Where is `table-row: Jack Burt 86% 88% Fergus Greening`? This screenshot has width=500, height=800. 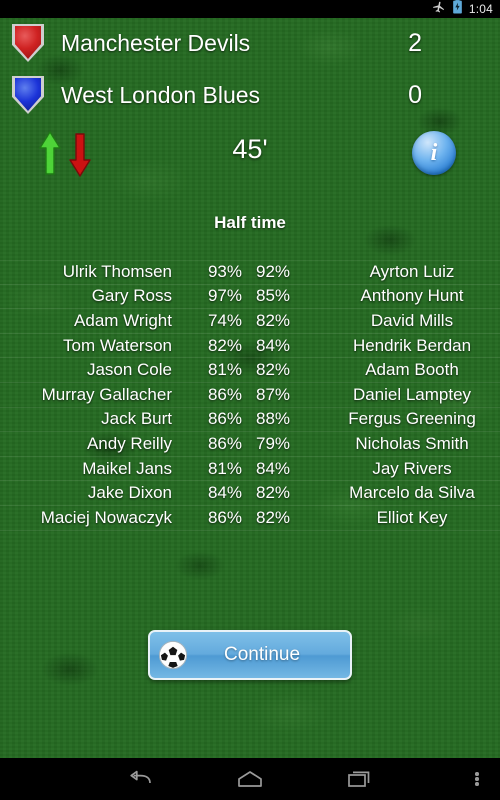 table-row: Jack Burt 86% 88% Fergus Greening is located at coordinates (250, 420).